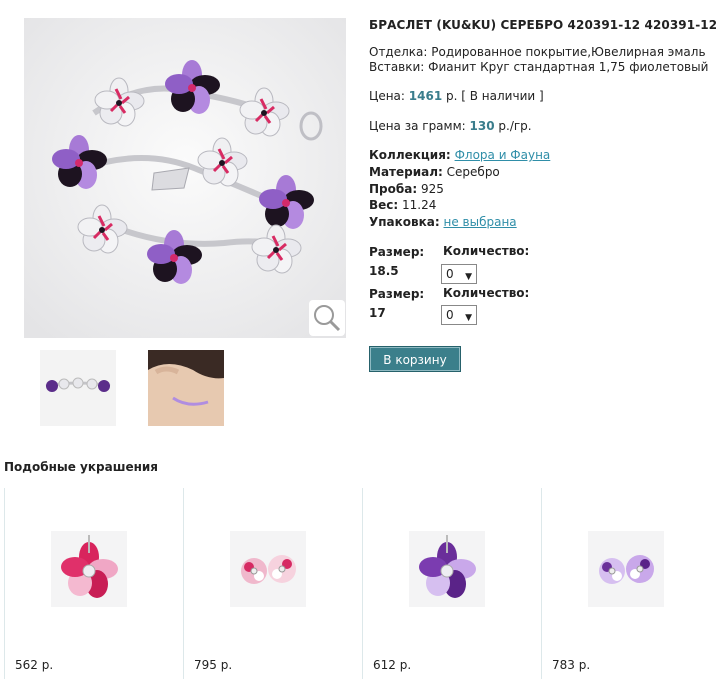 The image size is (716, 679). I want to click on probe-label: Проба:, so click(393, 189).